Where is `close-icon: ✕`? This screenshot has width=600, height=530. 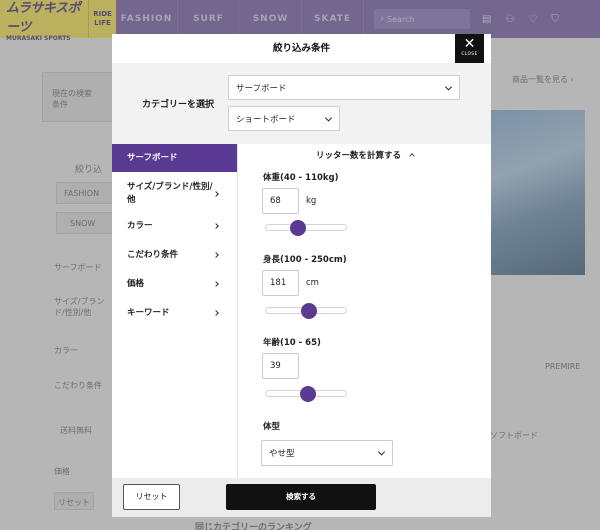
close-icon: ✕ is located at coordinates (469, 44).